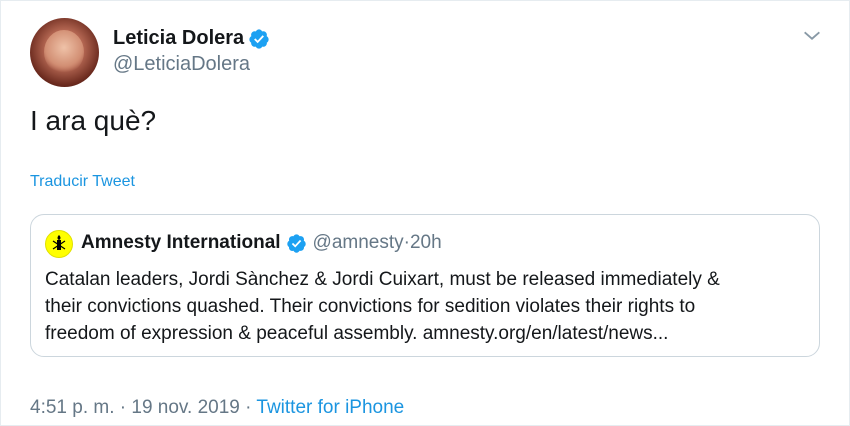 The image size is (850, 426). What do you see at coordinates (64, 52) in the screenshot?
I see `avatar` at bounding box center [64, 52].